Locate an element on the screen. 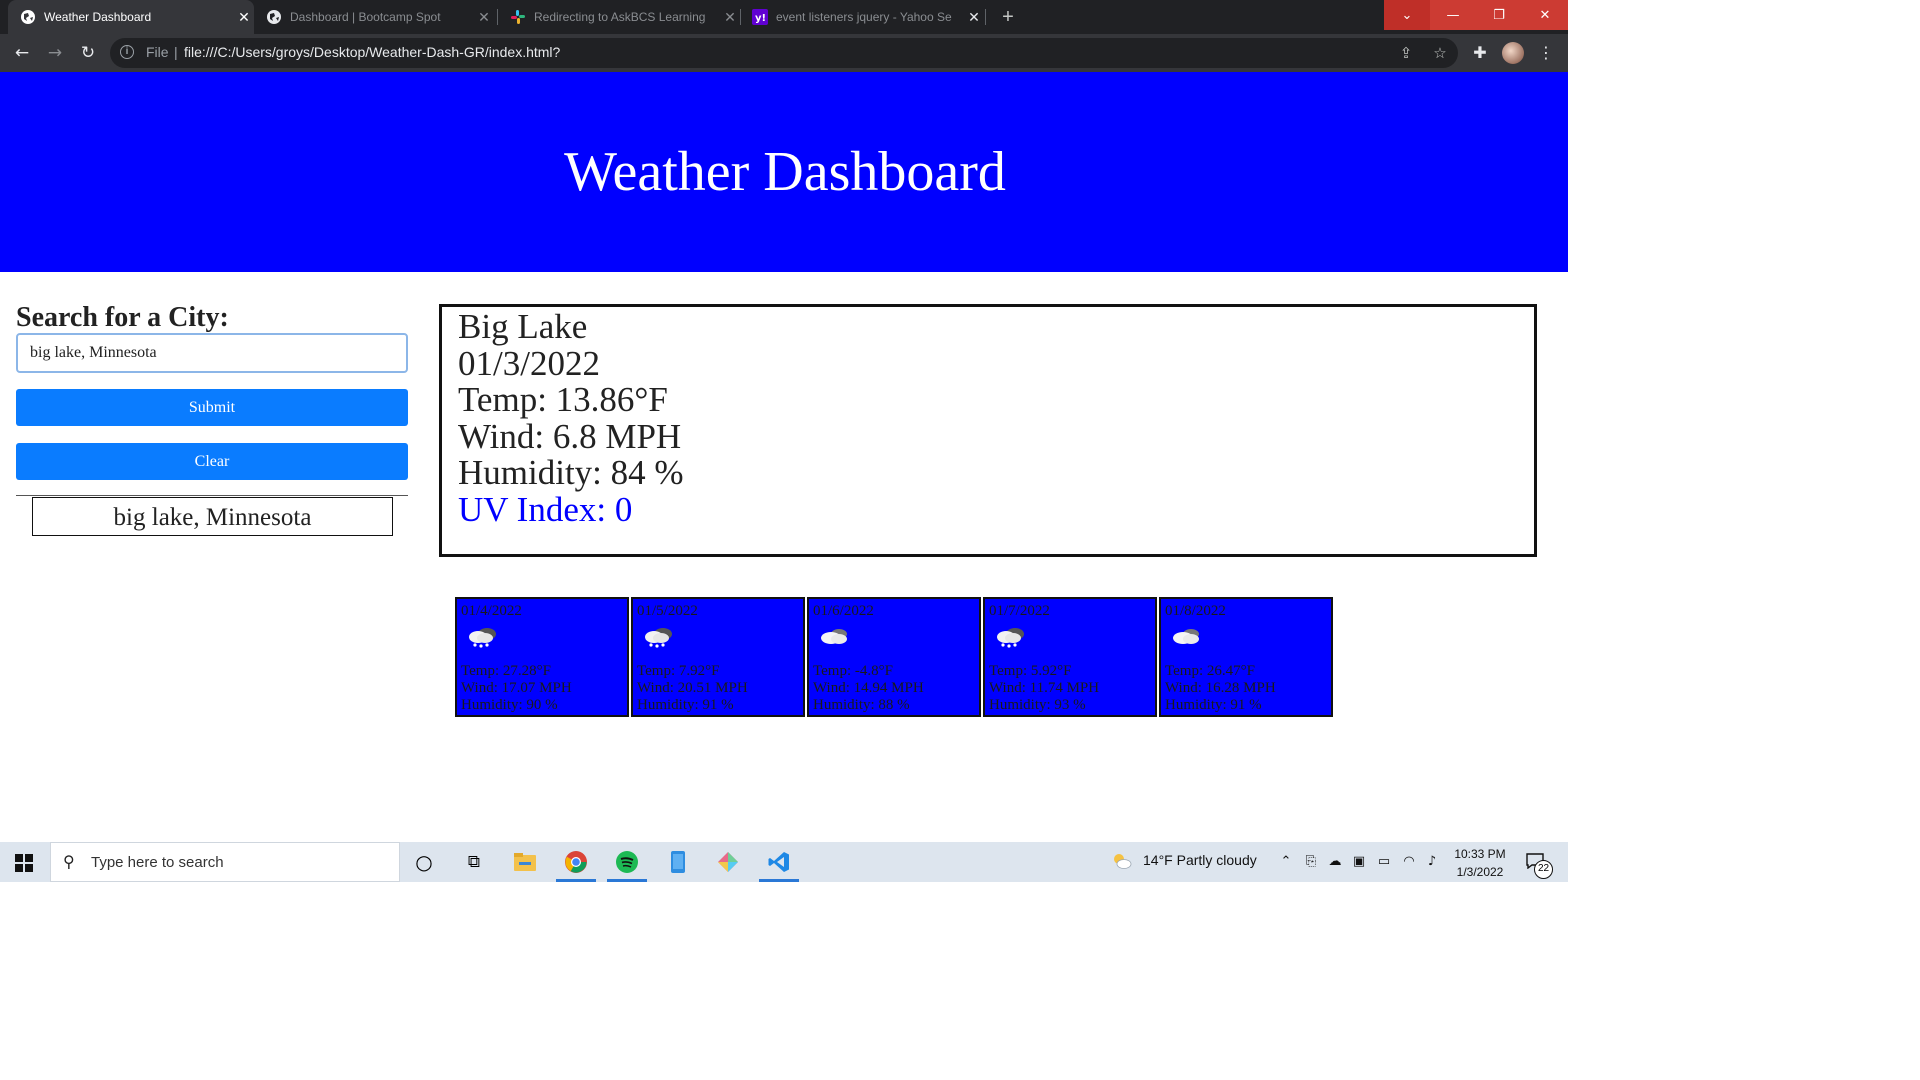  clock-time: 10:33 PM is located at coordinates (1480, 854).